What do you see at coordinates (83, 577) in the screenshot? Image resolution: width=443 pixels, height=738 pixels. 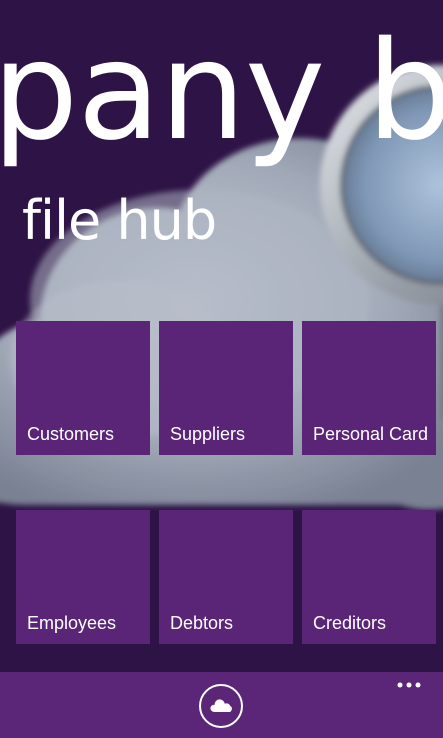 I see `tile-employees: Employees` at bounding box center [83, 577].